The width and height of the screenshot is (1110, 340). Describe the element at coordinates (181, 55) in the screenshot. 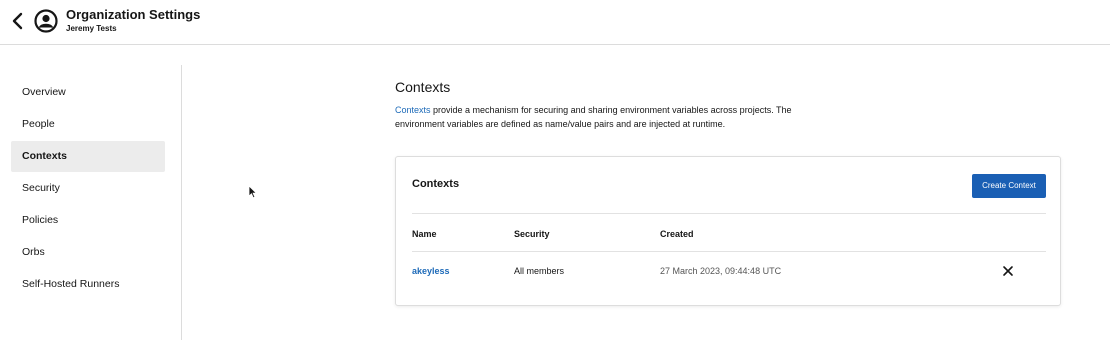

I see `sidebar-gap` at that location.